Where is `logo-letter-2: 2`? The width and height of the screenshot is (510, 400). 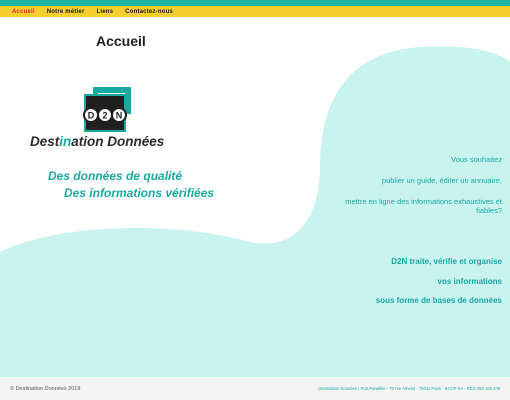 logo-letter-2: 2 is located at coordinates (104, 116).